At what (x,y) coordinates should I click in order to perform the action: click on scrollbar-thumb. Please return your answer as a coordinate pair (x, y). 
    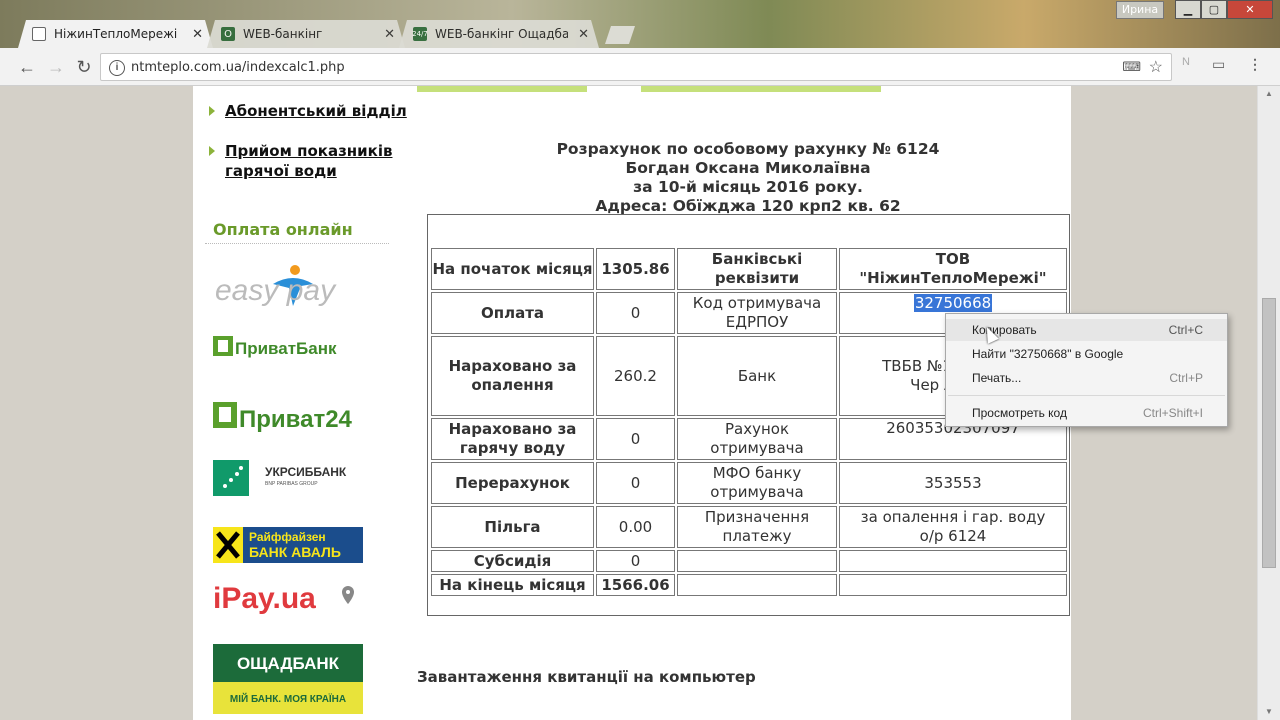
    Looking at the image, I should click on (1269, 433).